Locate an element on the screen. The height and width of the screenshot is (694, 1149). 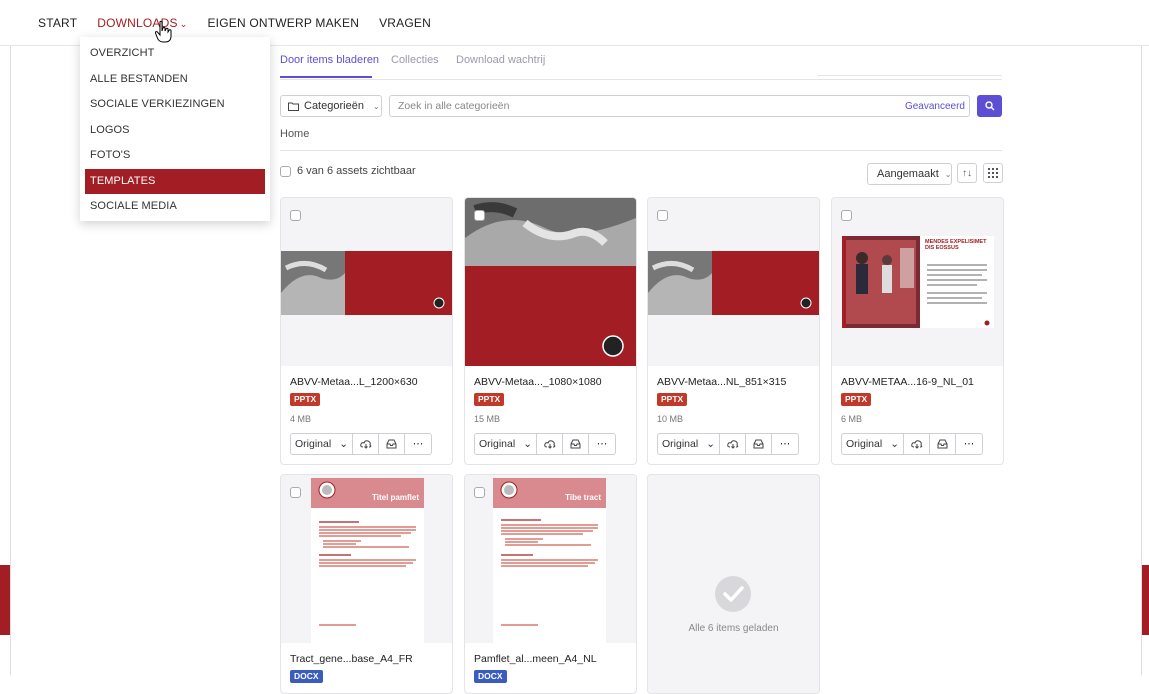
asset-name: ABVV-Metaa...L_1200×630 is located at coordinates (354, 382).